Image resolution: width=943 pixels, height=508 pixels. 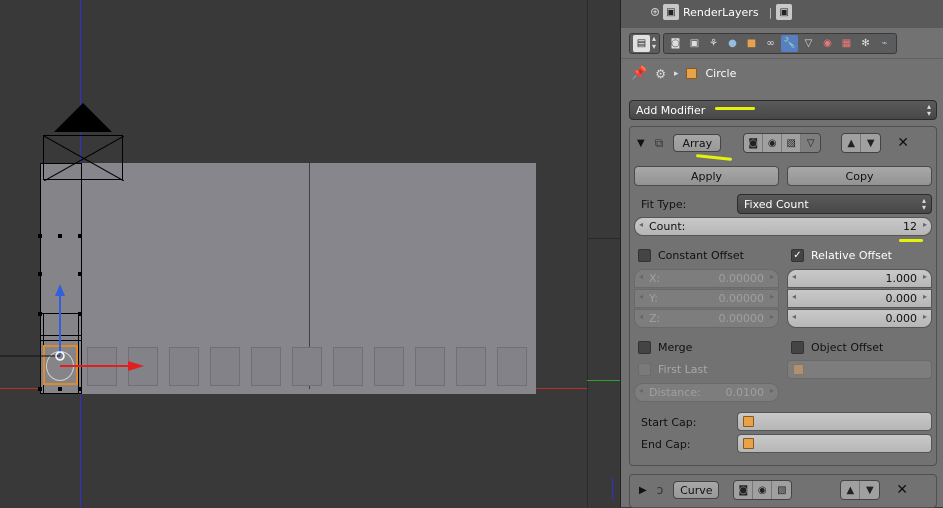 What do you see at coordinates (669, 422) in the screenshot?
I see `start-cap-label: Start Cap:` at bounding box center [669, 422].